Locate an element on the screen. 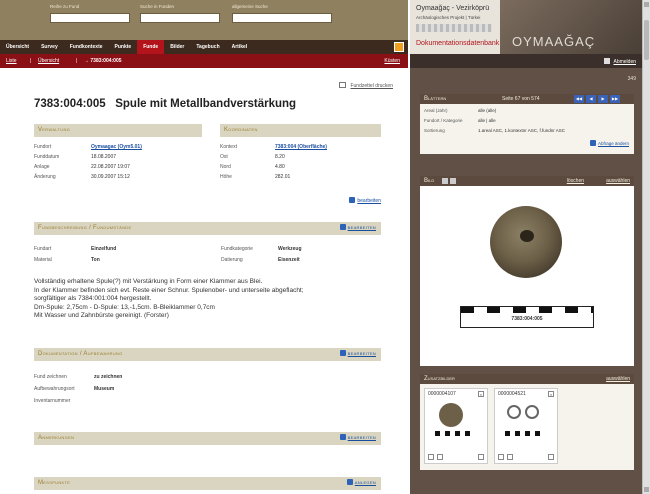 The height and width of the screenshot is (494, 650). scale-label: 7383:004:005 is located at coordinates (527, 319).